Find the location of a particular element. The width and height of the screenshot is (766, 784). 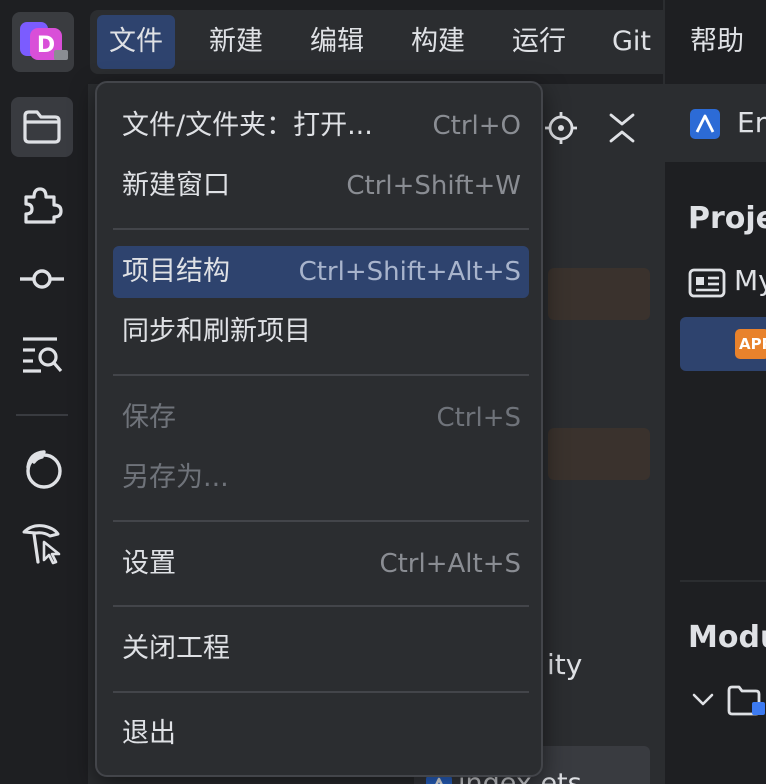

right-panel-tab-label: En is located at coordinates (751, 122).